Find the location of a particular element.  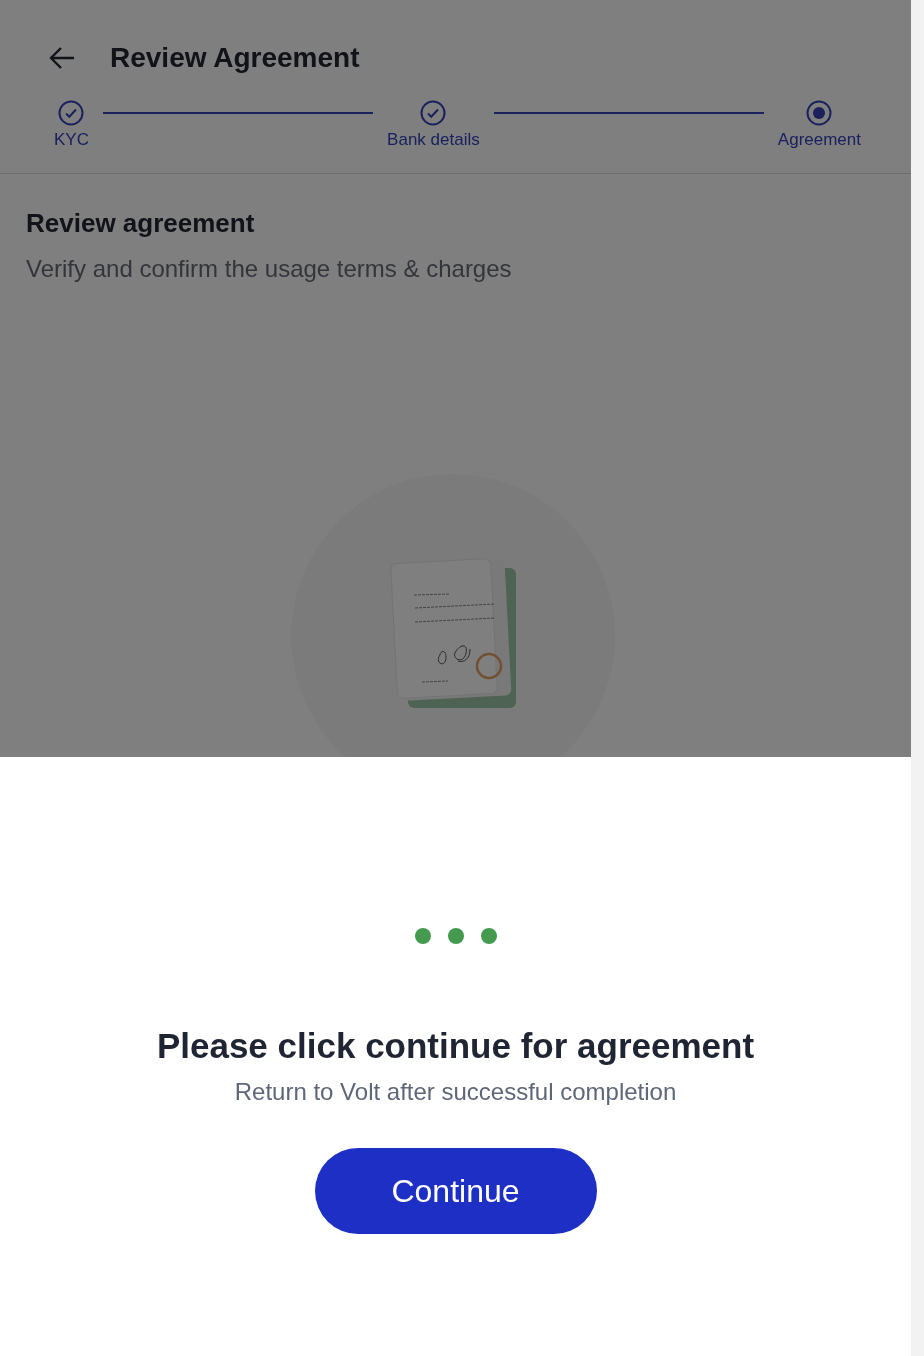

section-subtitle: Verify and confirm the usage terms & charges is located at coordinates (269, 269).